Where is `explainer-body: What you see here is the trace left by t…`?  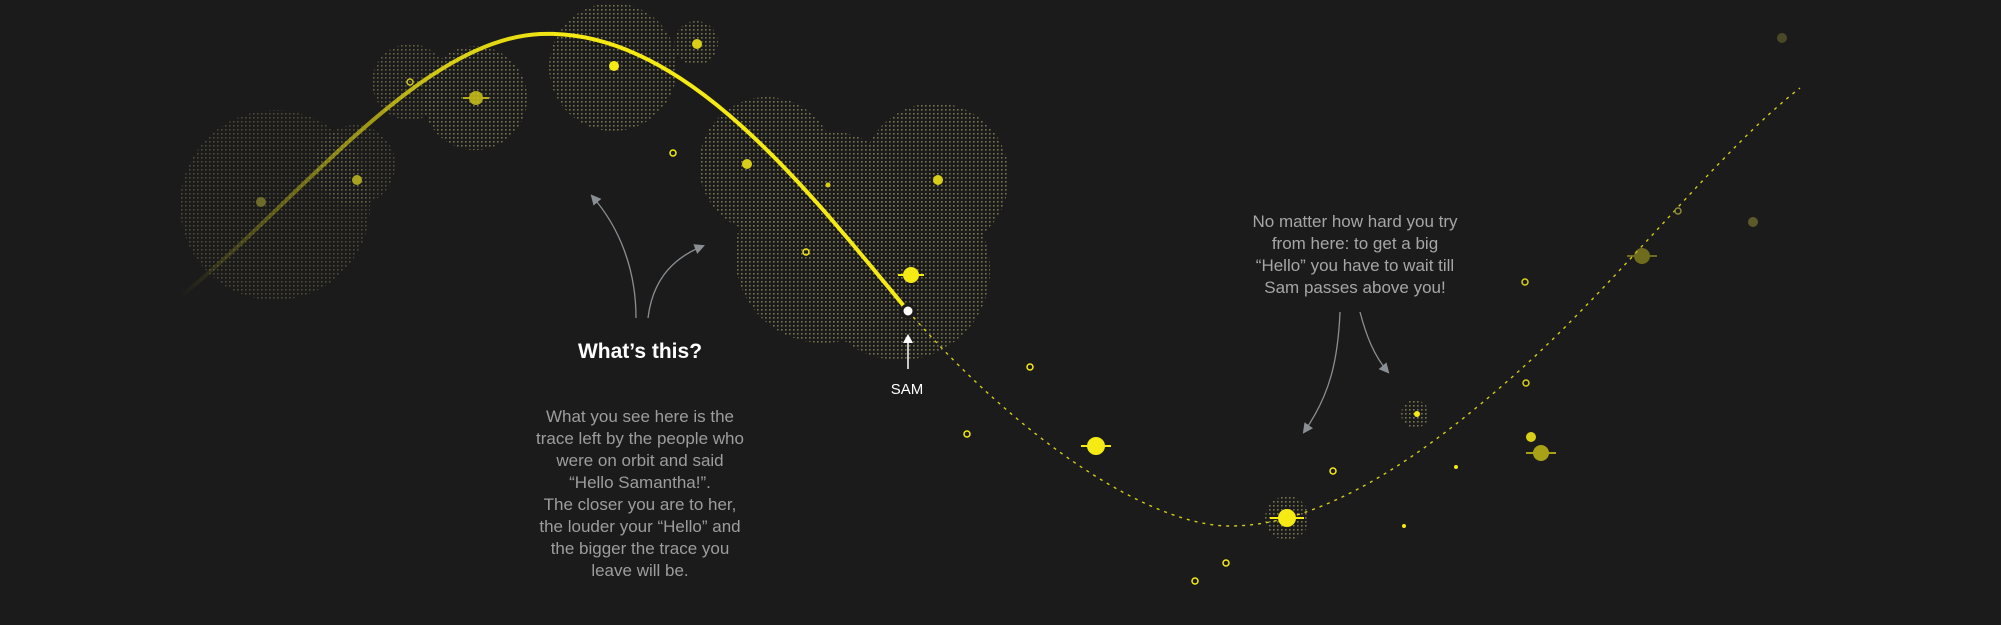 explainer-body: What you see here is the trace left by t… is located at coordinates (640, 494).